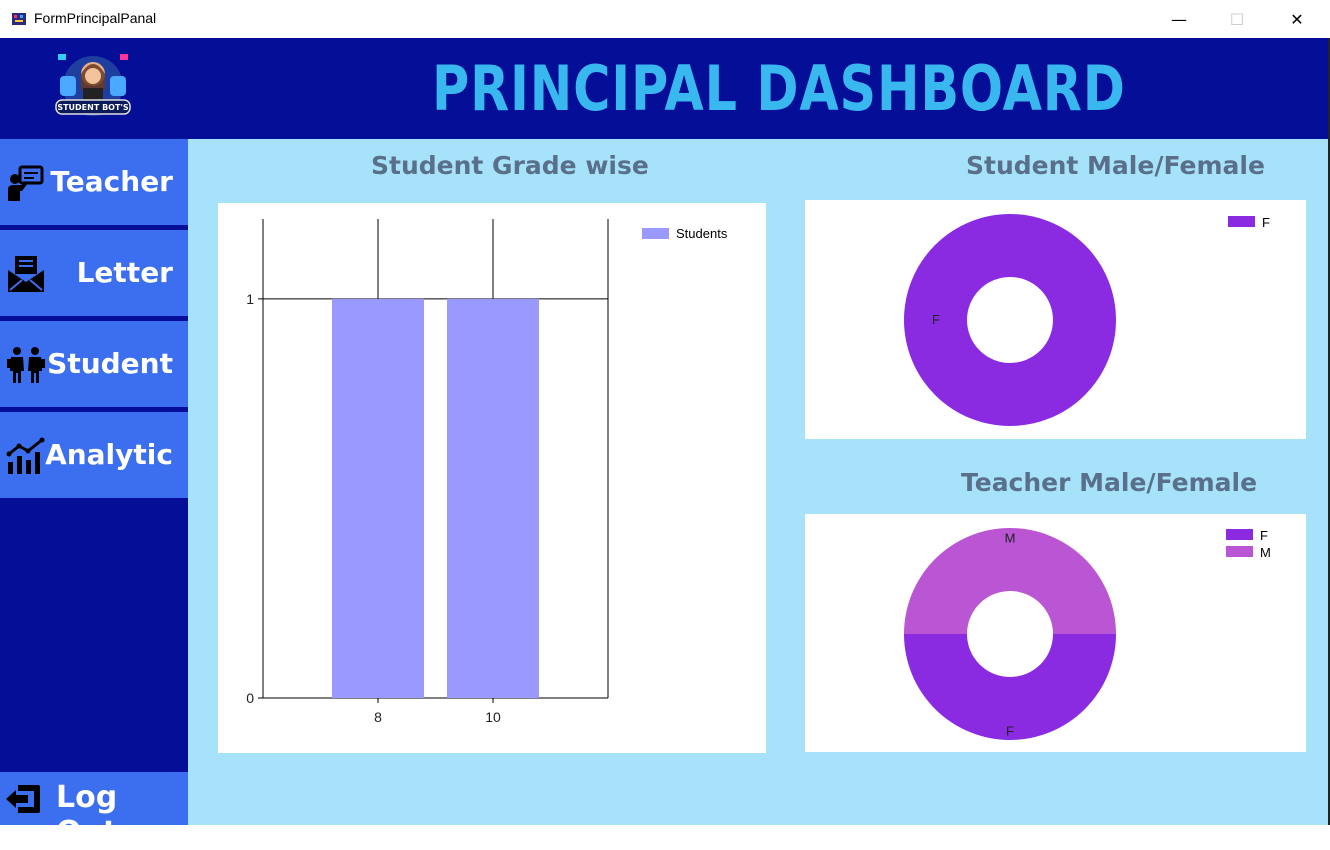 Image resolution: width=1330 pixels, height=850 pixels. I want to click on y-tick-label: 1, so click(250, 299).